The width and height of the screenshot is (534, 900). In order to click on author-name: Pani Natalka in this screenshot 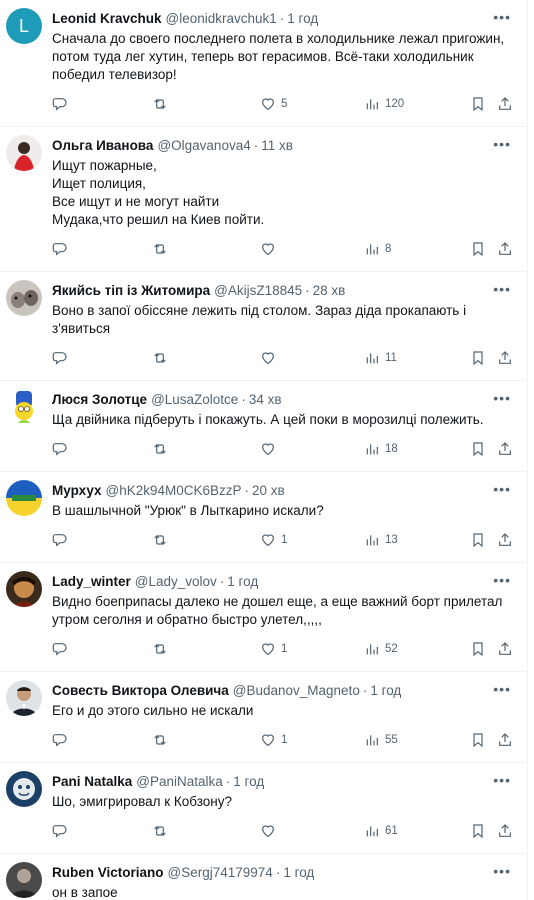, I will do `click(92, 782)`.